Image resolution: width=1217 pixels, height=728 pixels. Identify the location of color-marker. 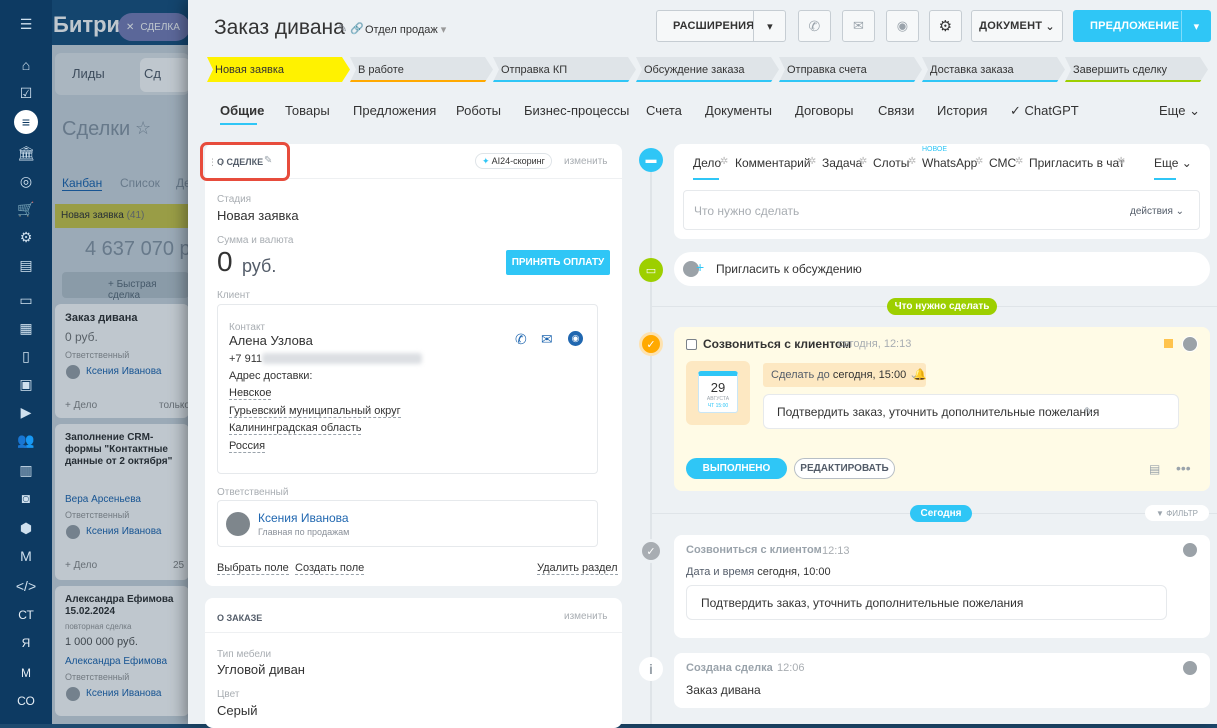
(1168, 343).